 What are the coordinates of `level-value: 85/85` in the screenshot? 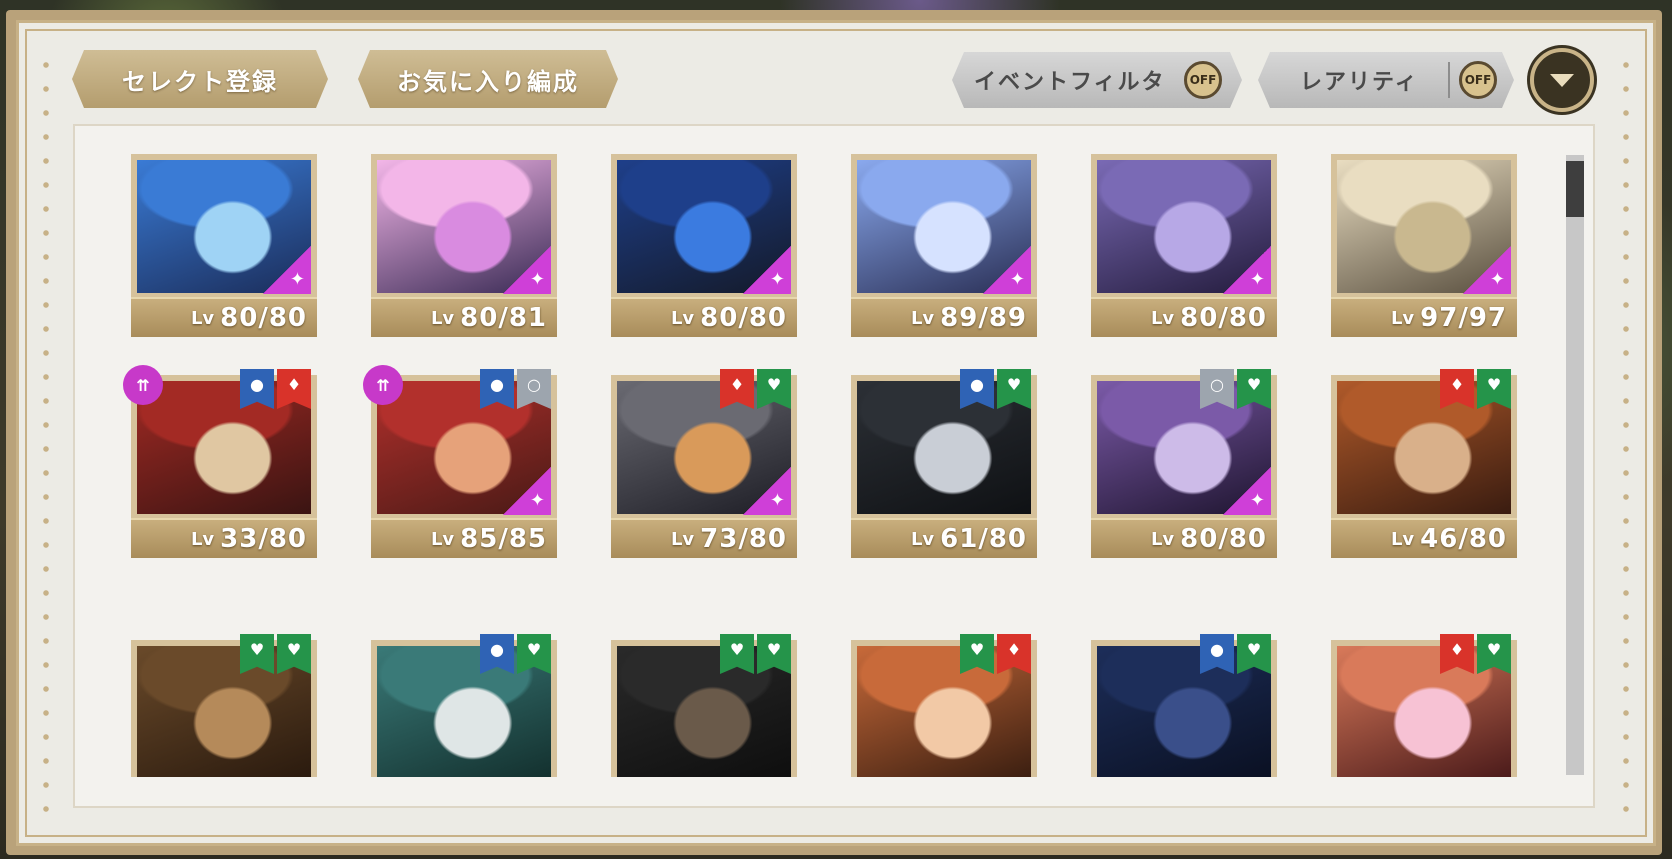 It's located at (503, 539).